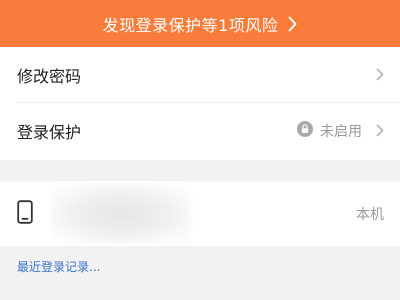 The image size is (400, 300). What do you see at coordinates (190, 25) in the screenshot?
I see `risk-banner-text: 发现登录保护等1项风险` at bounding box center [190, 25].